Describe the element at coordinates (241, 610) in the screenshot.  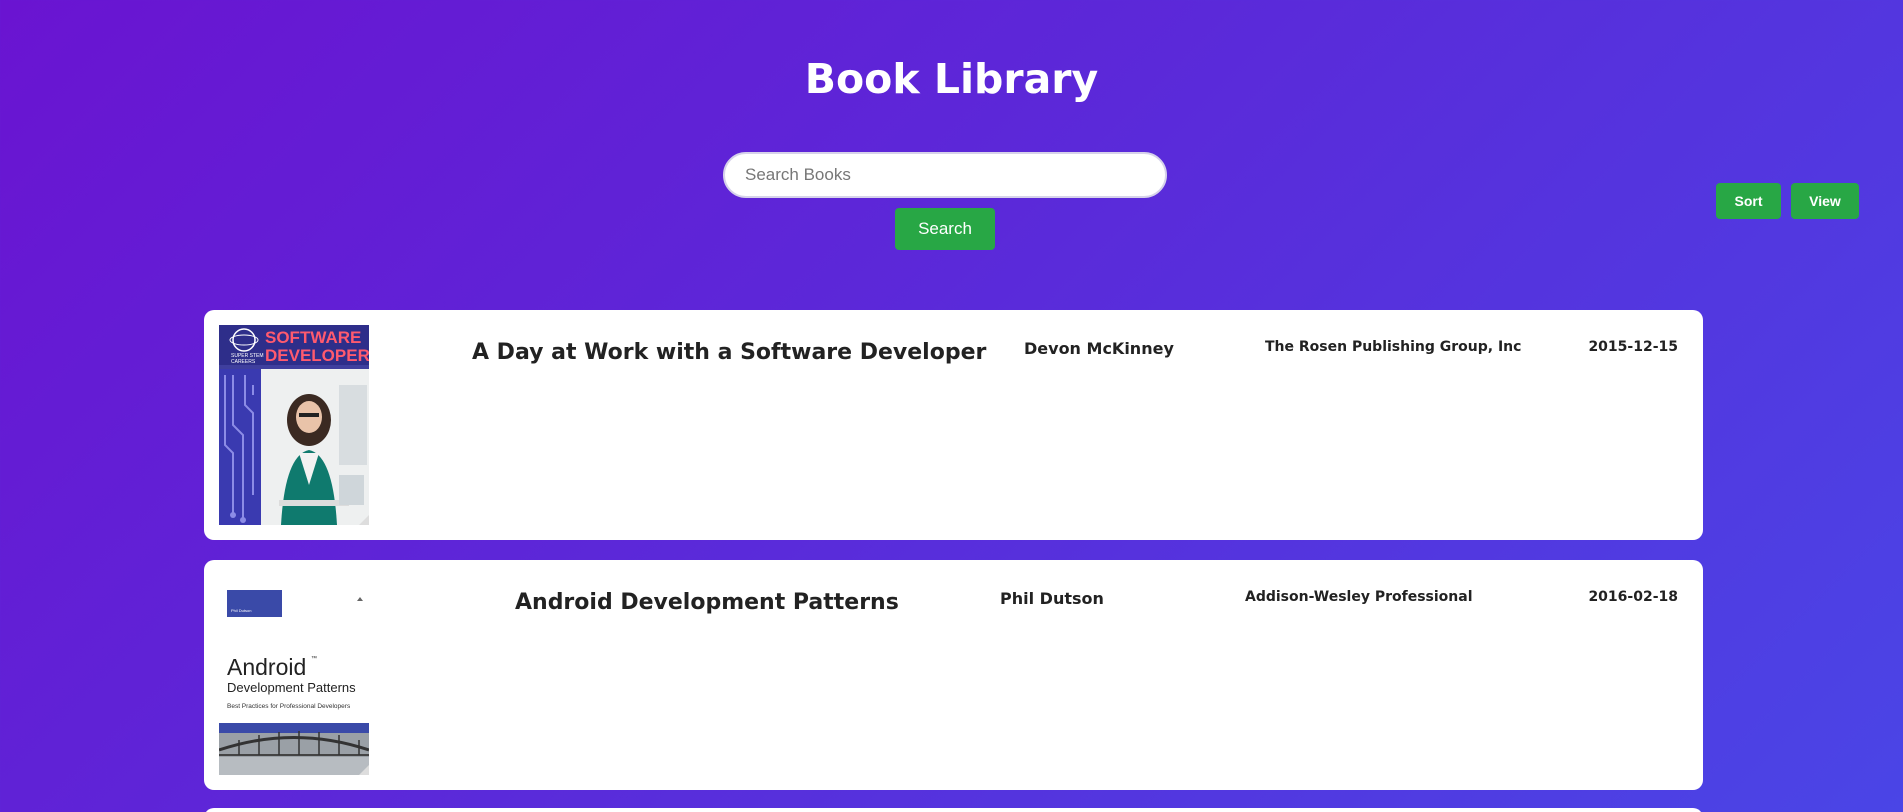
I see `svg-text: Phil Dutson` at that location.